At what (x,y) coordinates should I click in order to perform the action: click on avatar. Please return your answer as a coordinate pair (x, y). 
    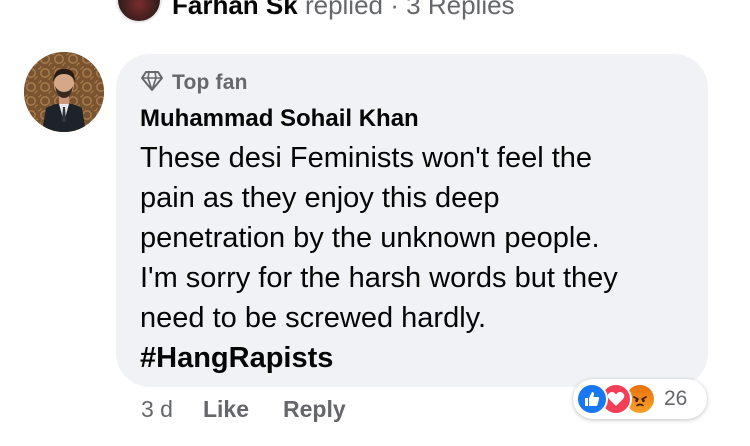
    Looking at the image, I should click on (64, 92).